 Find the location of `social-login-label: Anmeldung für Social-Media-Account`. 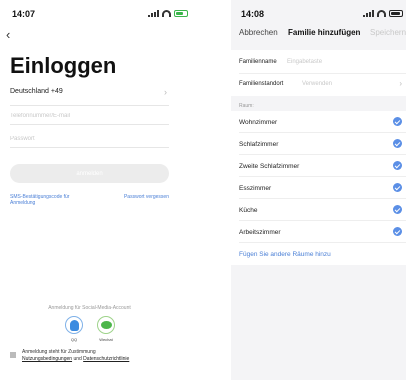

social-login-label: Anmeldung für Social-Media-Account is located at coordinates (89, 308).